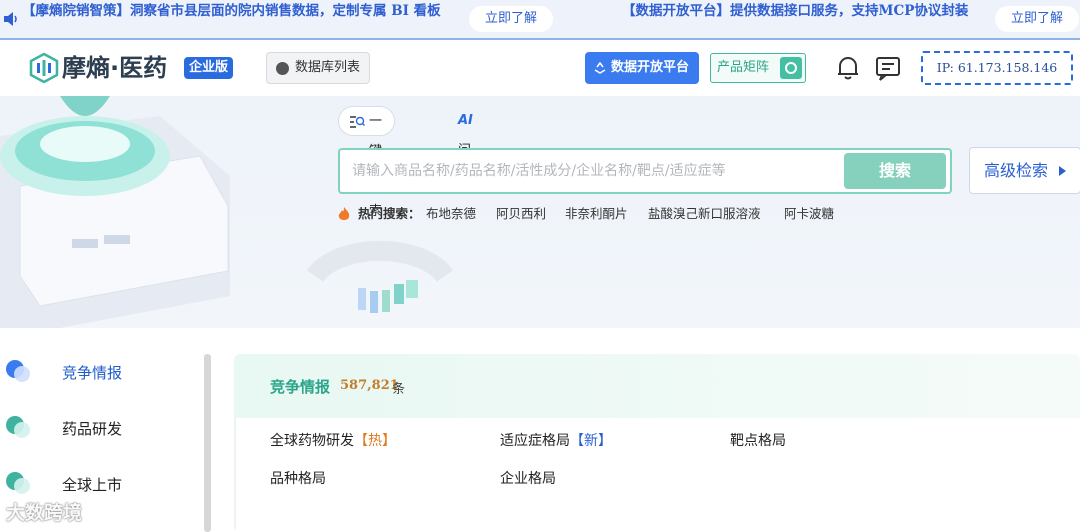 Image resolution: width=1080 pixels, height=532 pixels. What do you see at coordinates (357, 122) in the screenshot?
I see `list-search-icon` at bounding box center [357, 122].